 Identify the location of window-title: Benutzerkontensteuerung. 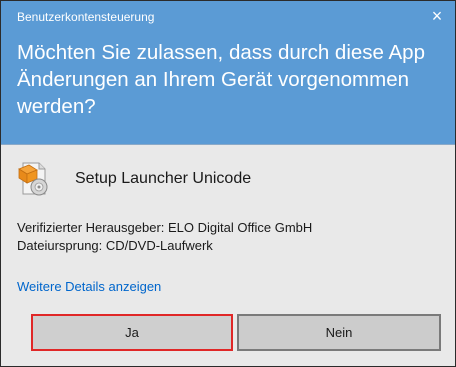
(86, 17).